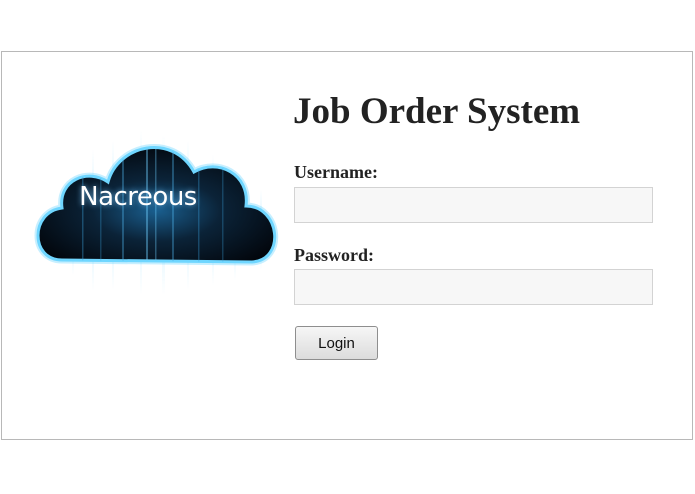  What do you see at coordinates (473, 205) in the screenshot?
I see `username-field` at bounding box center [473, 205].